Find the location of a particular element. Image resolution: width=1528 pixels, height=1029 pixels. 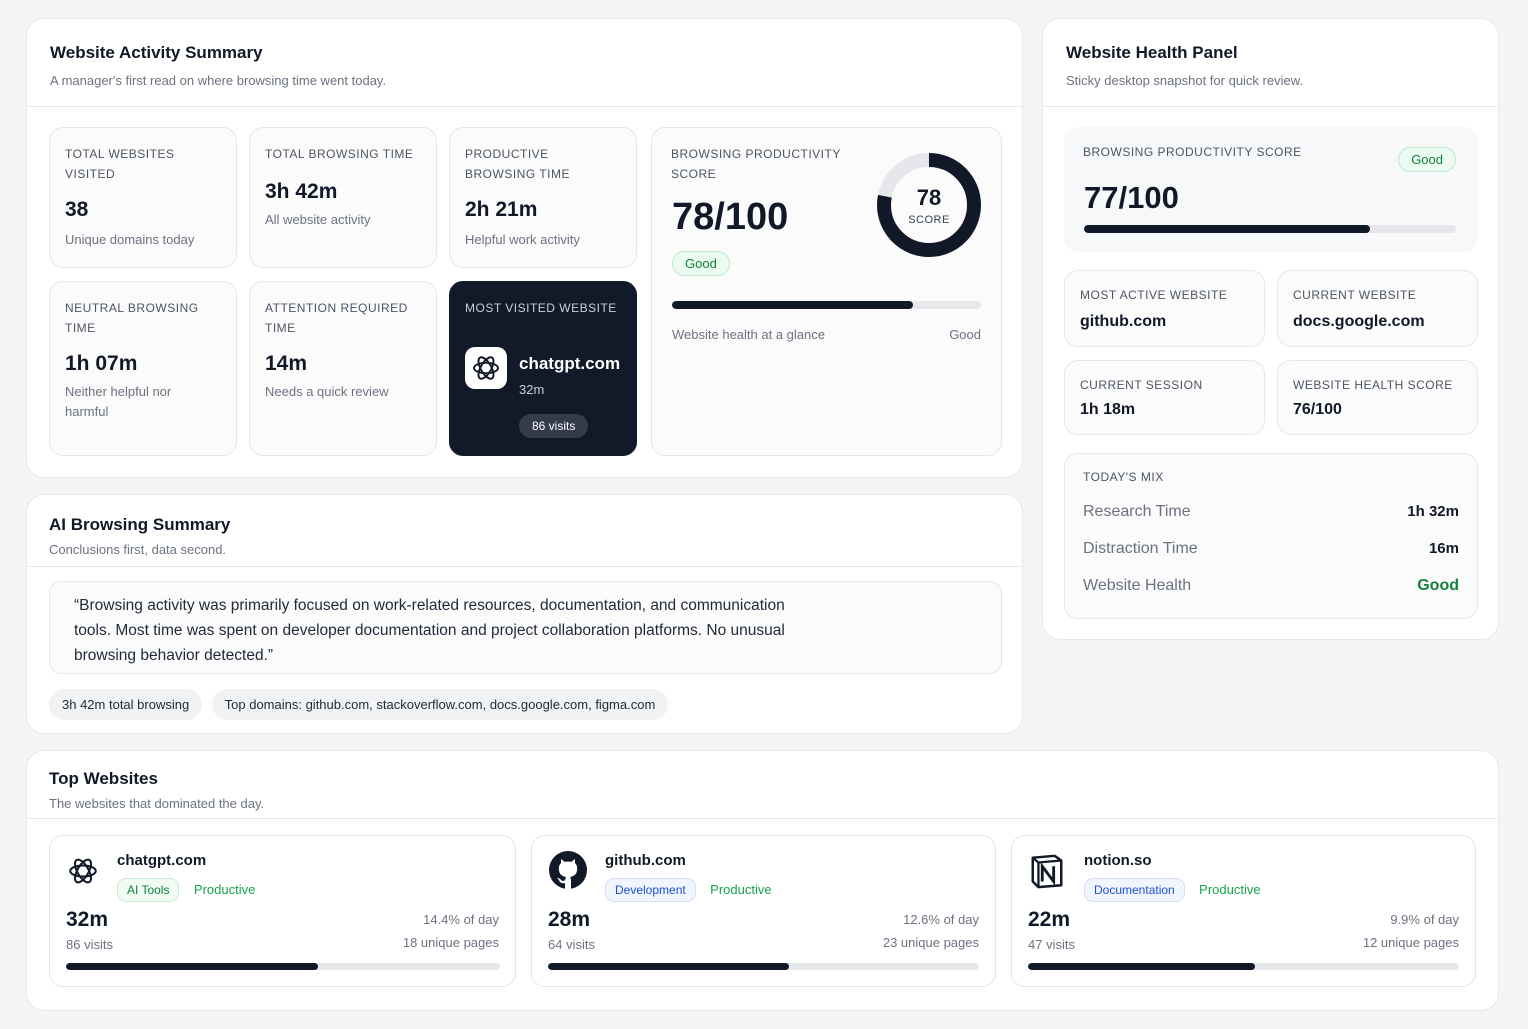

ring-value: 78 is located at coordinates (929, 197).